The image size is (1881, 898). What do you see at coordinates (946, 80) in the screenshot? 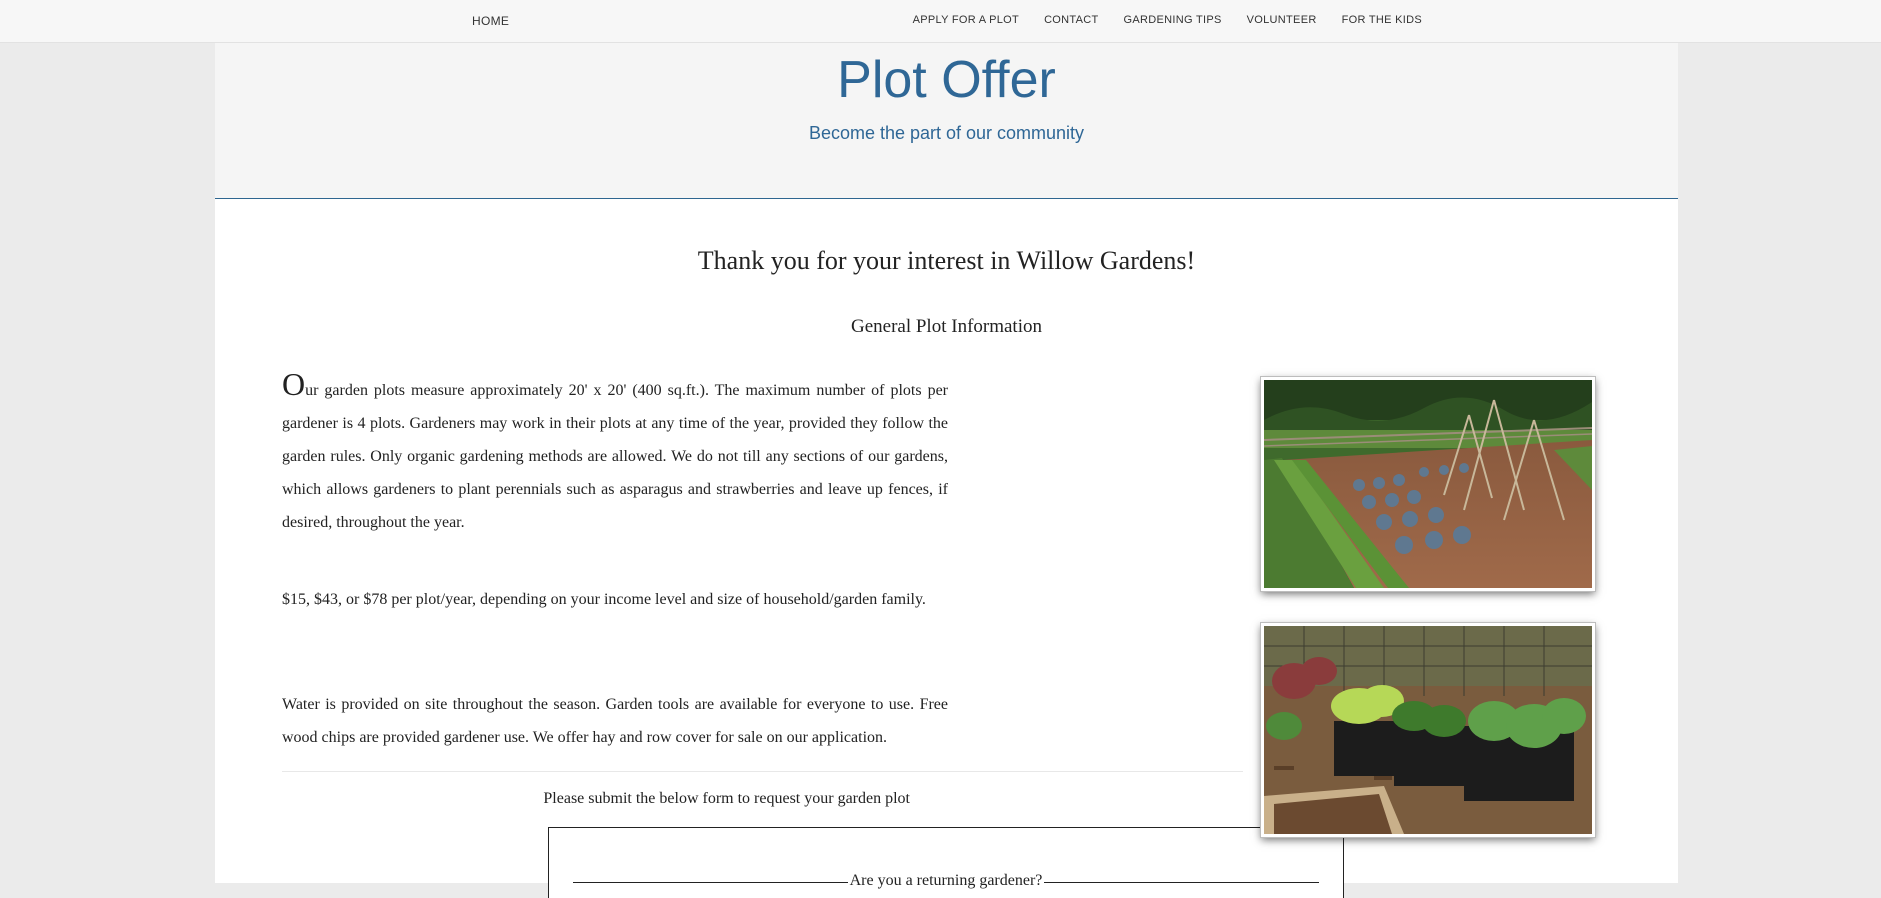
I see `page-title: Plot Offer` at bounding box center [946, 80].